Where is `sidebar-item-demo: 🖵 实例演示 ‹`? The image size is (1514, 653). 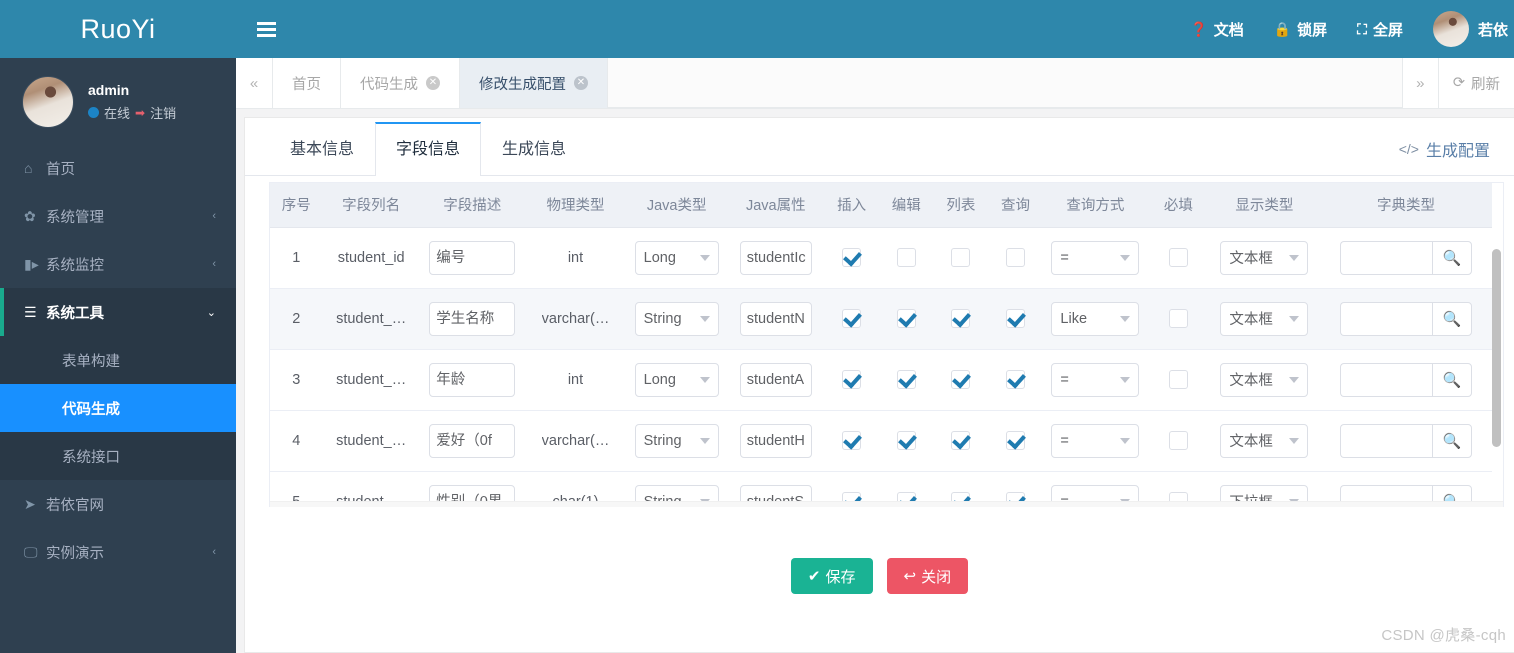 sidebar-item-demo: 🖵 实例演示 ‹ is located at coordinates (118, 552).